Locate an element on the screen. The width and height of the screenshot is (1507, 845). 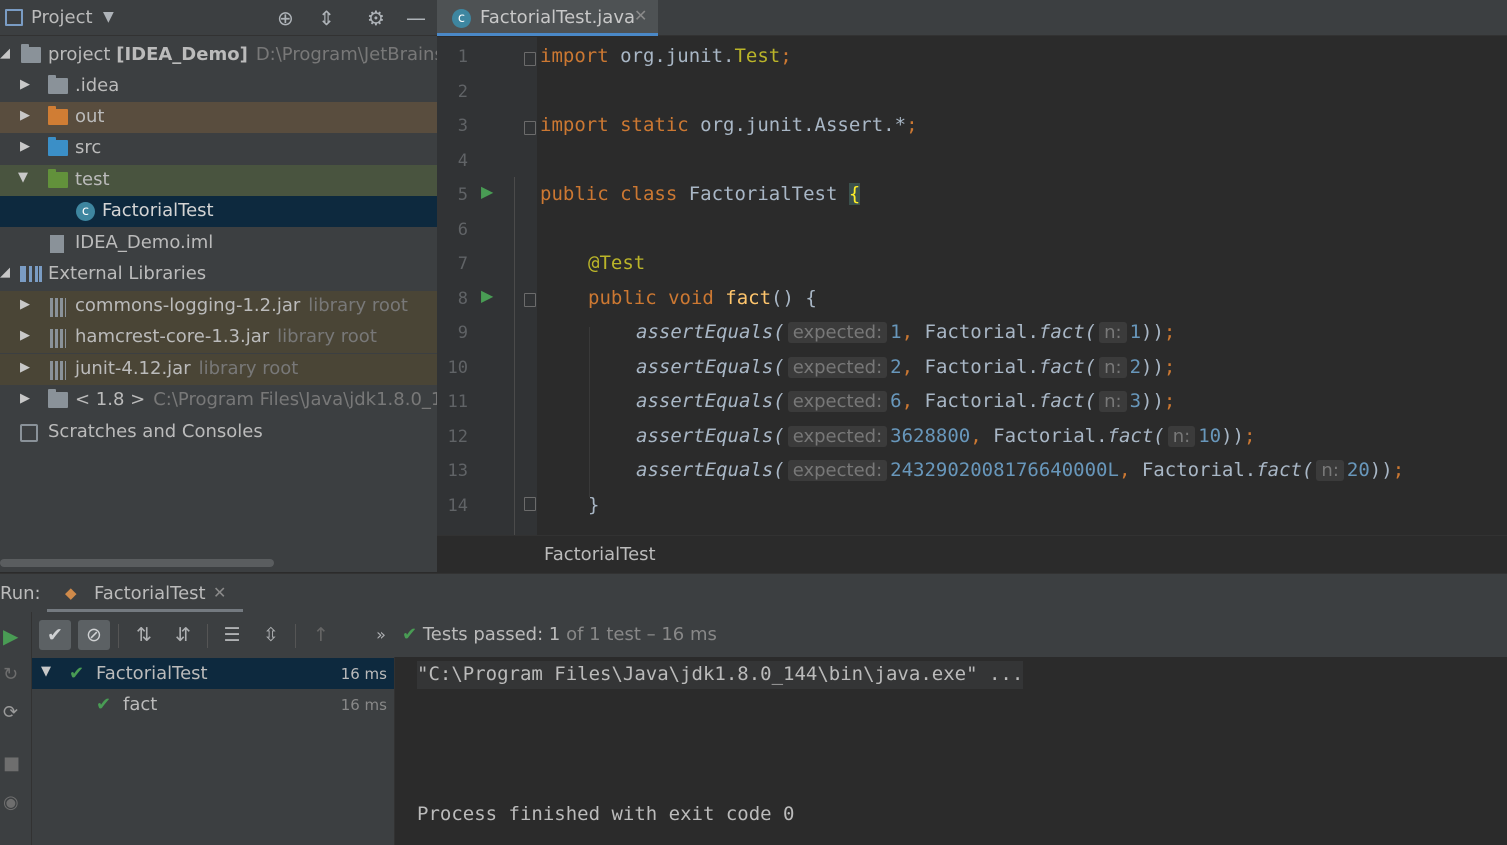
rerun-icon: ▶ is located at coordinates (10, 636).